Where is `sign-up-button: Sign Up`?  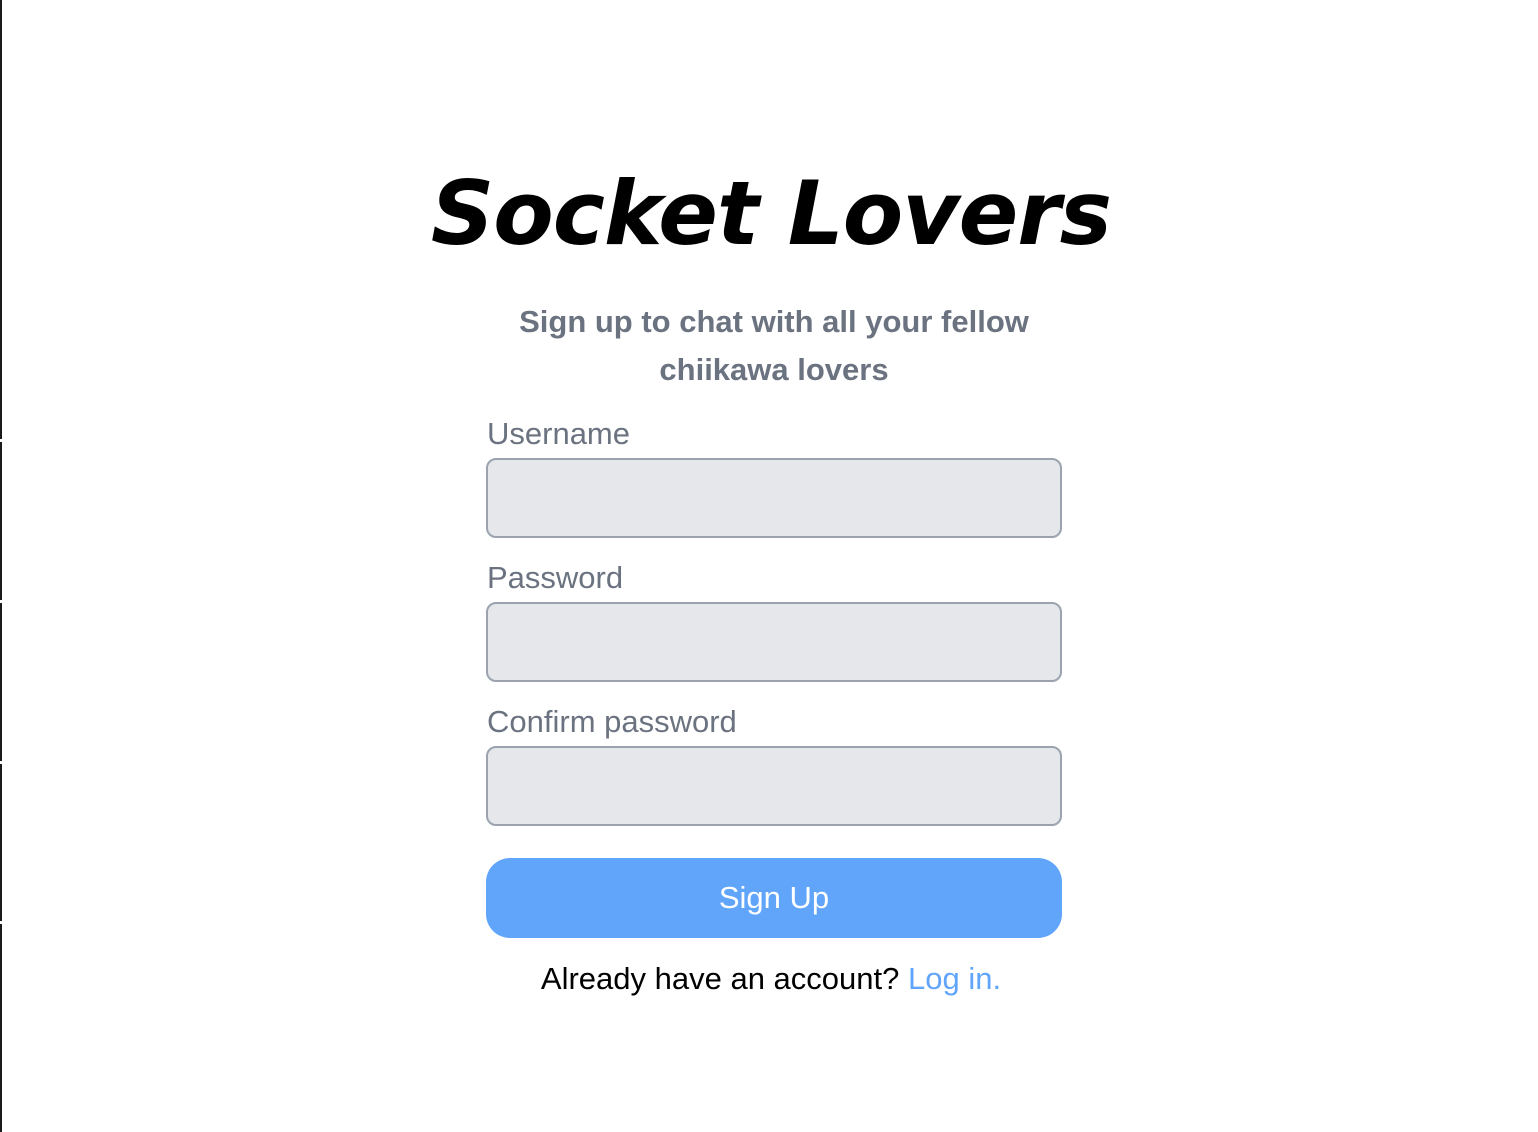
sign-up-button: Sign Up is located at coordinates (774, 898).